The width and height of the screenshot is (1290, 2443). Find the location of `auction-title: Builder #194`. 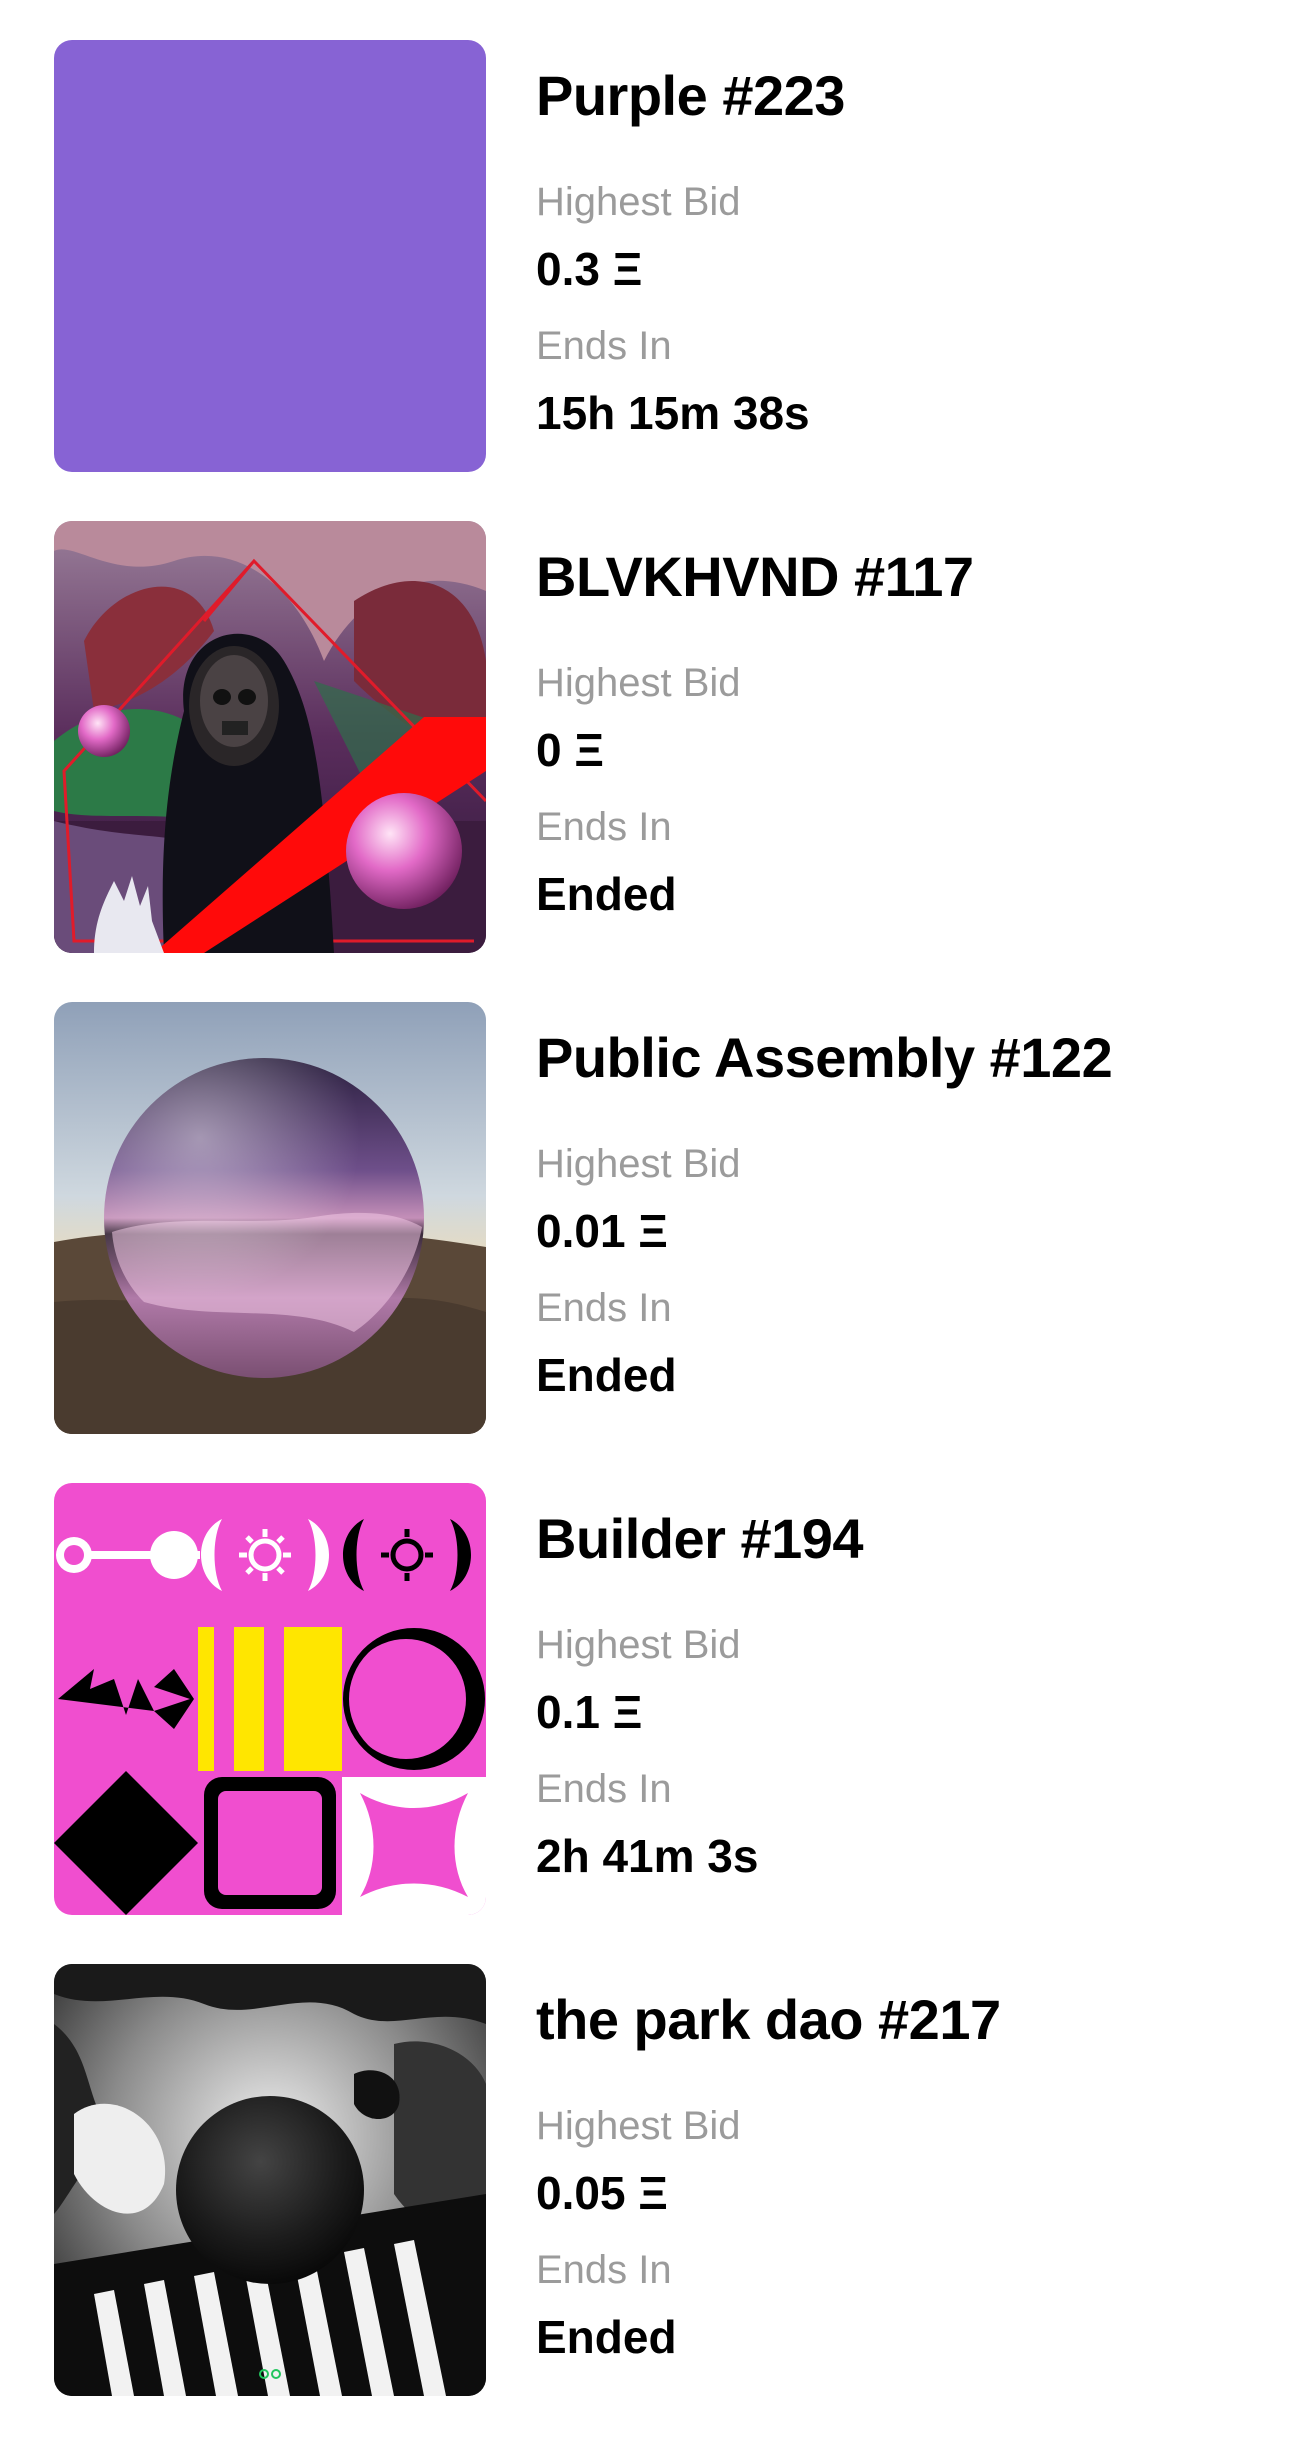

auction-title: Builder #194 is located at coordinates (700, 1538).